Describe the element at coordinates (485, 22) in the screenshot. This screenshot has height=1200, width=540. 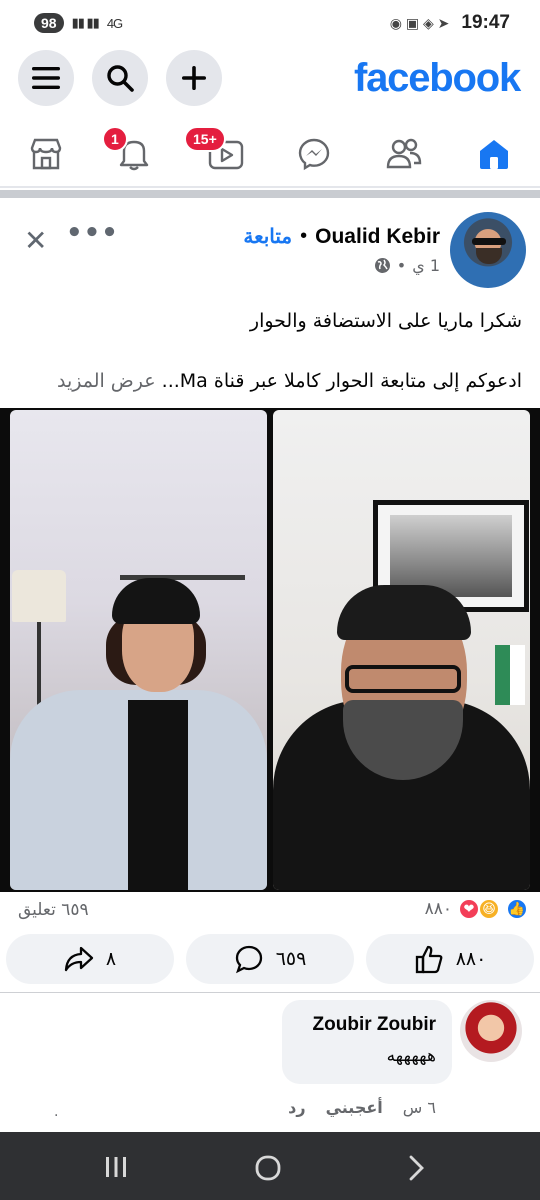
I see `clock: 19:47` at that location.